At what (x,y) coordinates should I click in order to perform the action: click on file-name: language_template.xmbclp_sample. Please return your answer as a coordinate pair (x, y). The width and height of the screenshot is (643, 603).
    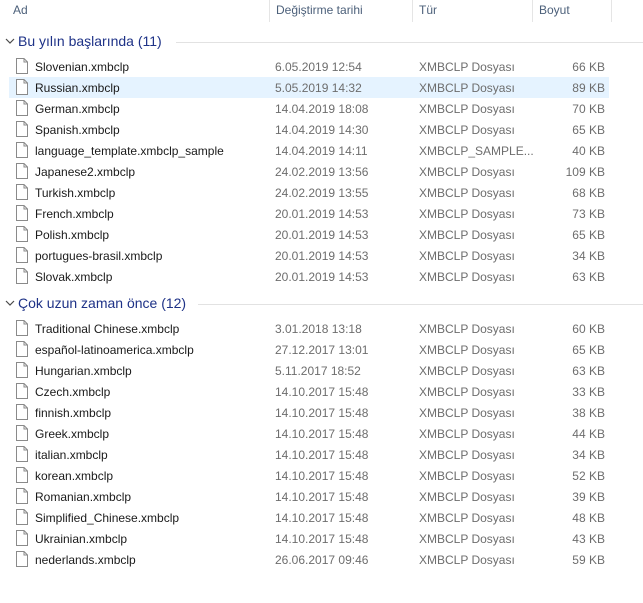
    Looking at the image, I should click on (129, 151).